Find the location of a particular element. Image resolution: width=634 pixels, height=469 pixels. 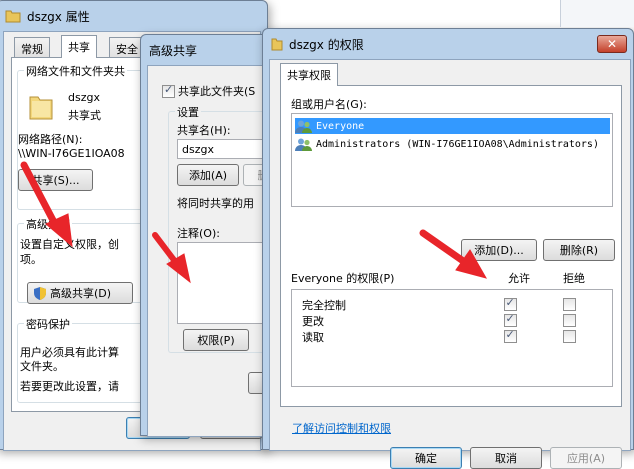

permissions-title: dszgx 的权限 is located at coordinates (326, 44).